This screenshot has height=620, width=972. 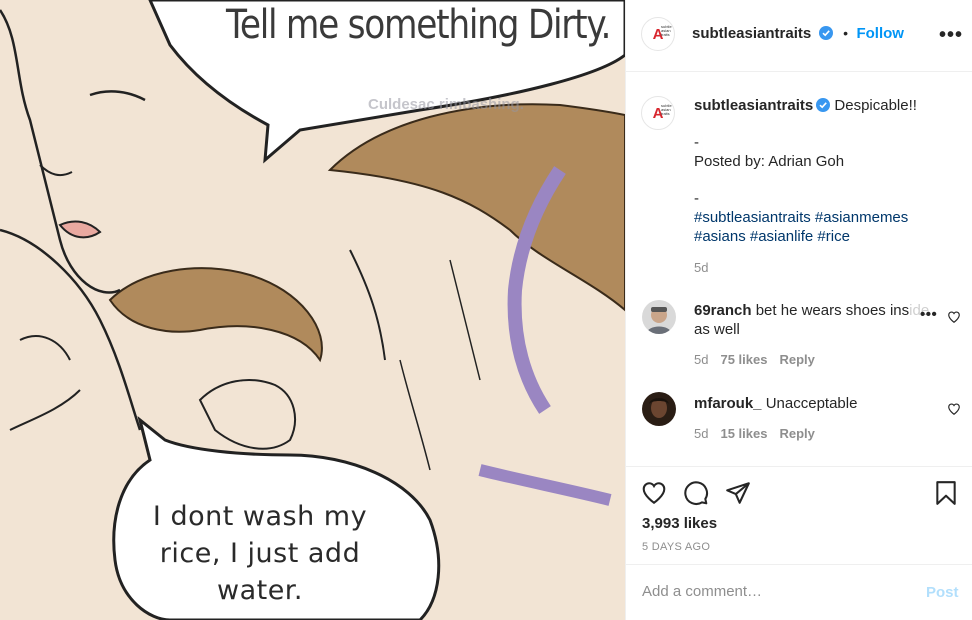 What do you see at coordinates (799, 515) in the screenshot?
I see `post-actions: 3,993 likes 5 DAYS AGO` at bounding box center [799, 515].